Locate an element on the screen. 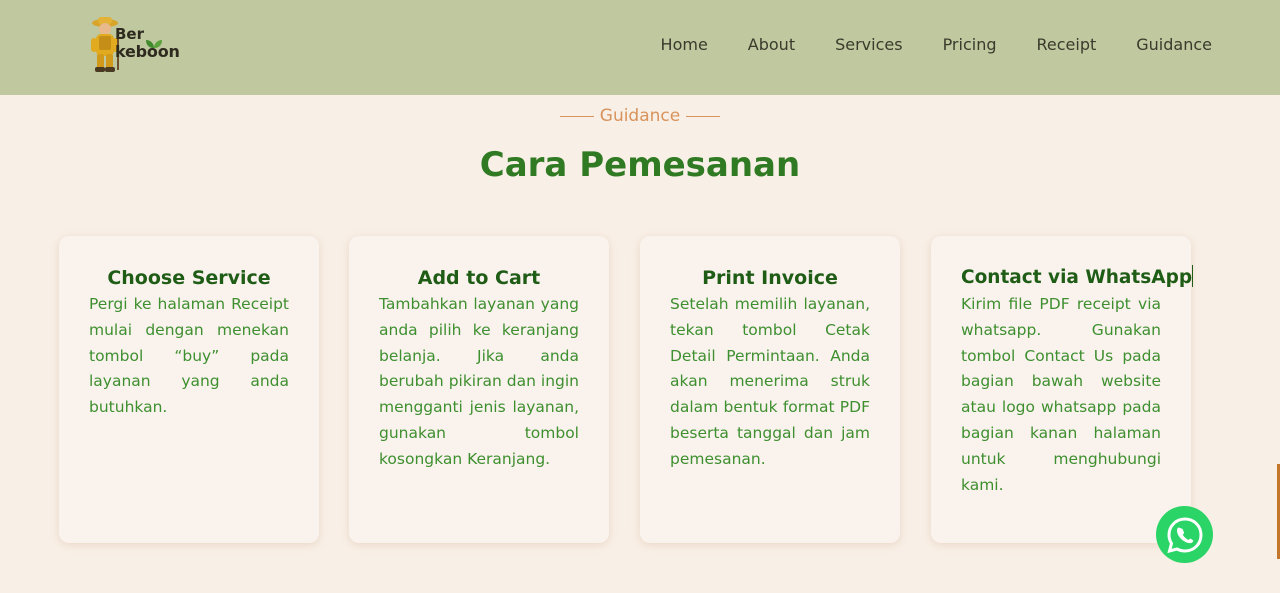 The width and height of the screenshot is (1280, 593). whatsapp-icon is located at coordinates (1184, 534).